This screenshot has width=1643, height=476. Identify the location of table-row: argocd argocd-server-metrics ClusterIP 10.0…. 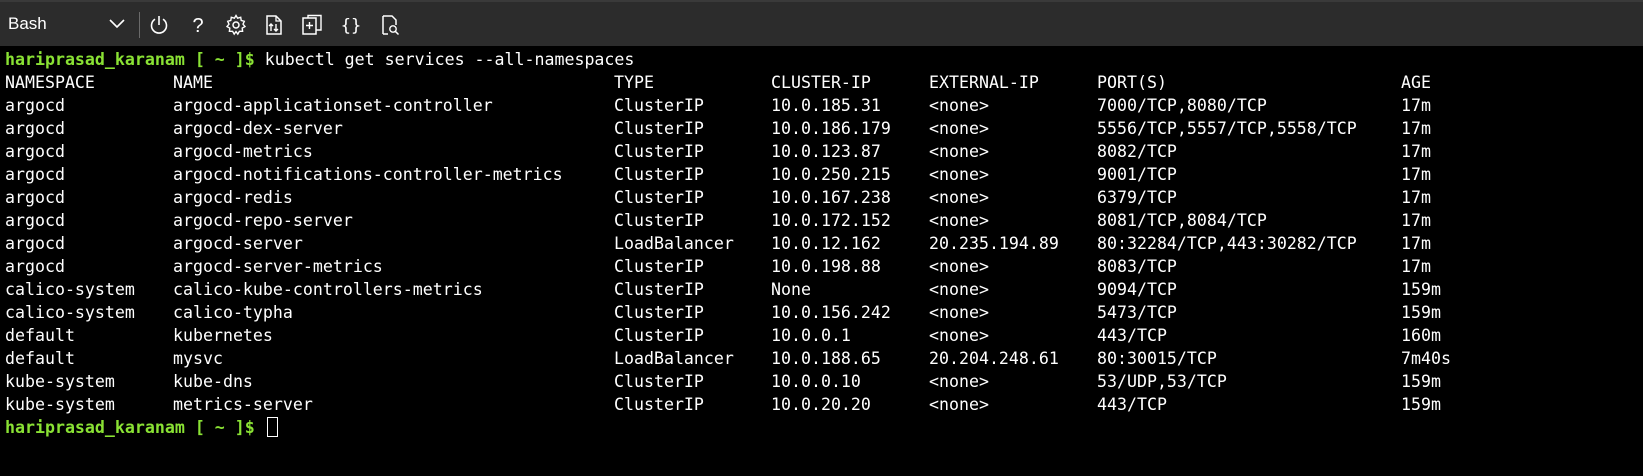
(820, 267).